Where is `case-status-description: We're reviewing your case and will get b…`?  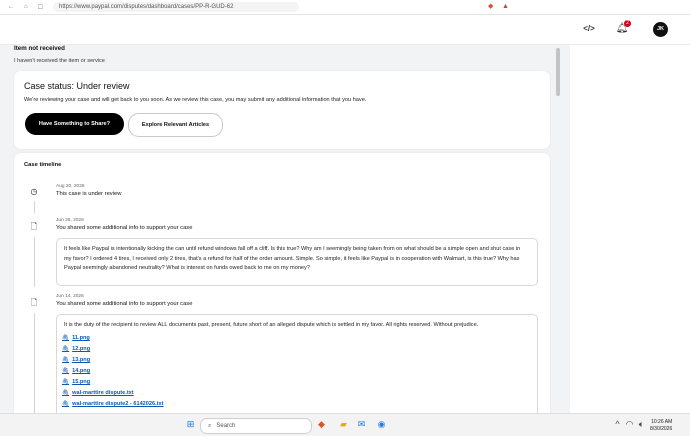 case-status-description: We're reviewing your case and will get b… is located at coordinates (195, 100).